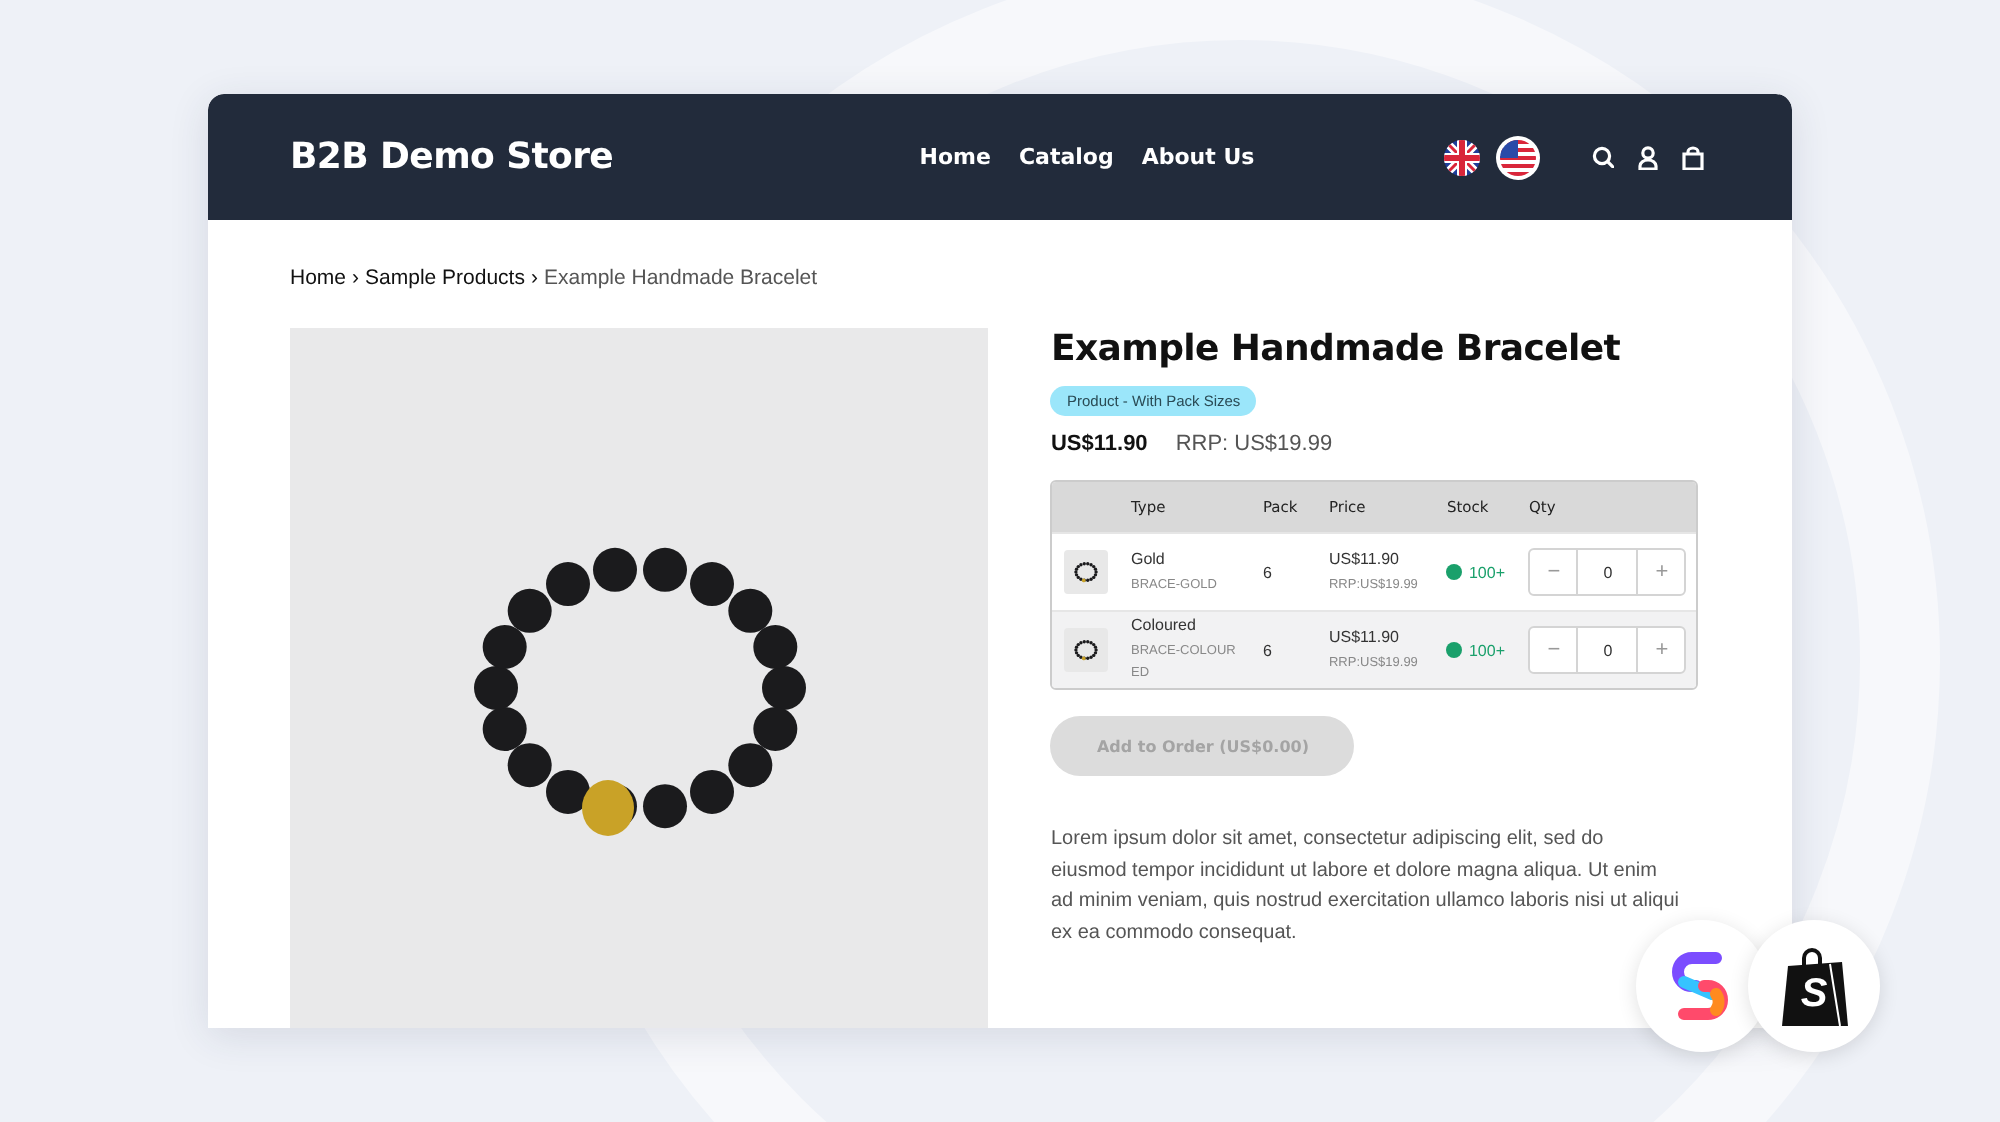  Describe the element at coordinates (550, 157) in the screenshot. I see `store-logo: B2B Demo Store` at that location.